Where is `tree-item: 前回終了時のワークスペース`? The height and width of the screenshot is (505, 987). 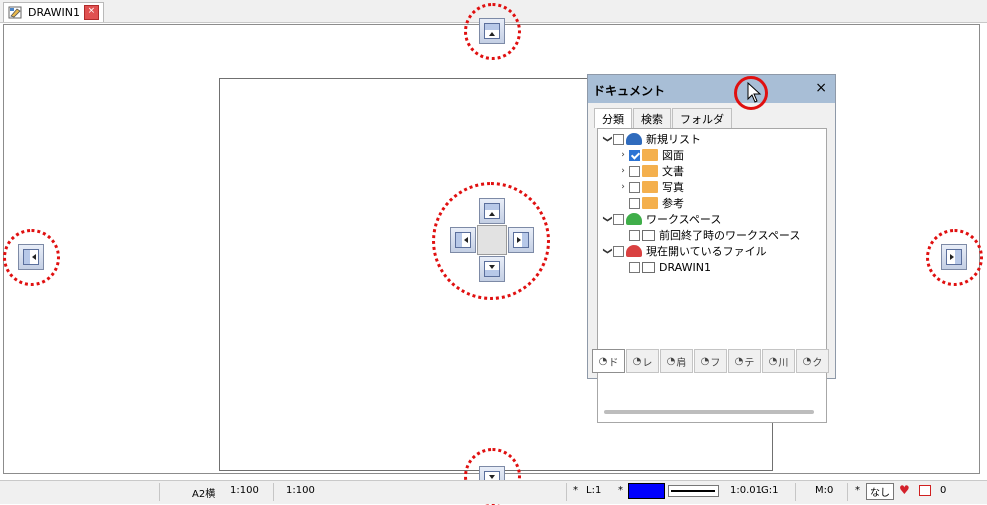
tree-item: 前回終了時のワークスペース is located at coordinates (708, 235).